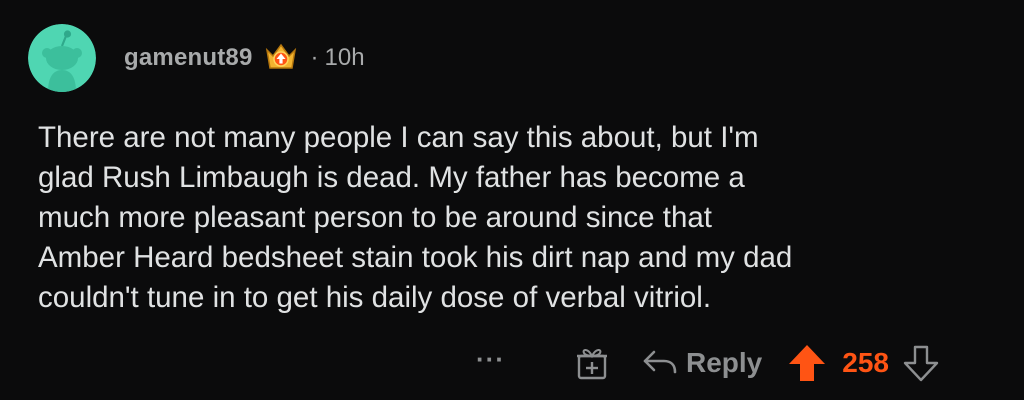 This screenshot has width=1024, height=400. I want to click on reply-button: Reply, so click(702, 363).